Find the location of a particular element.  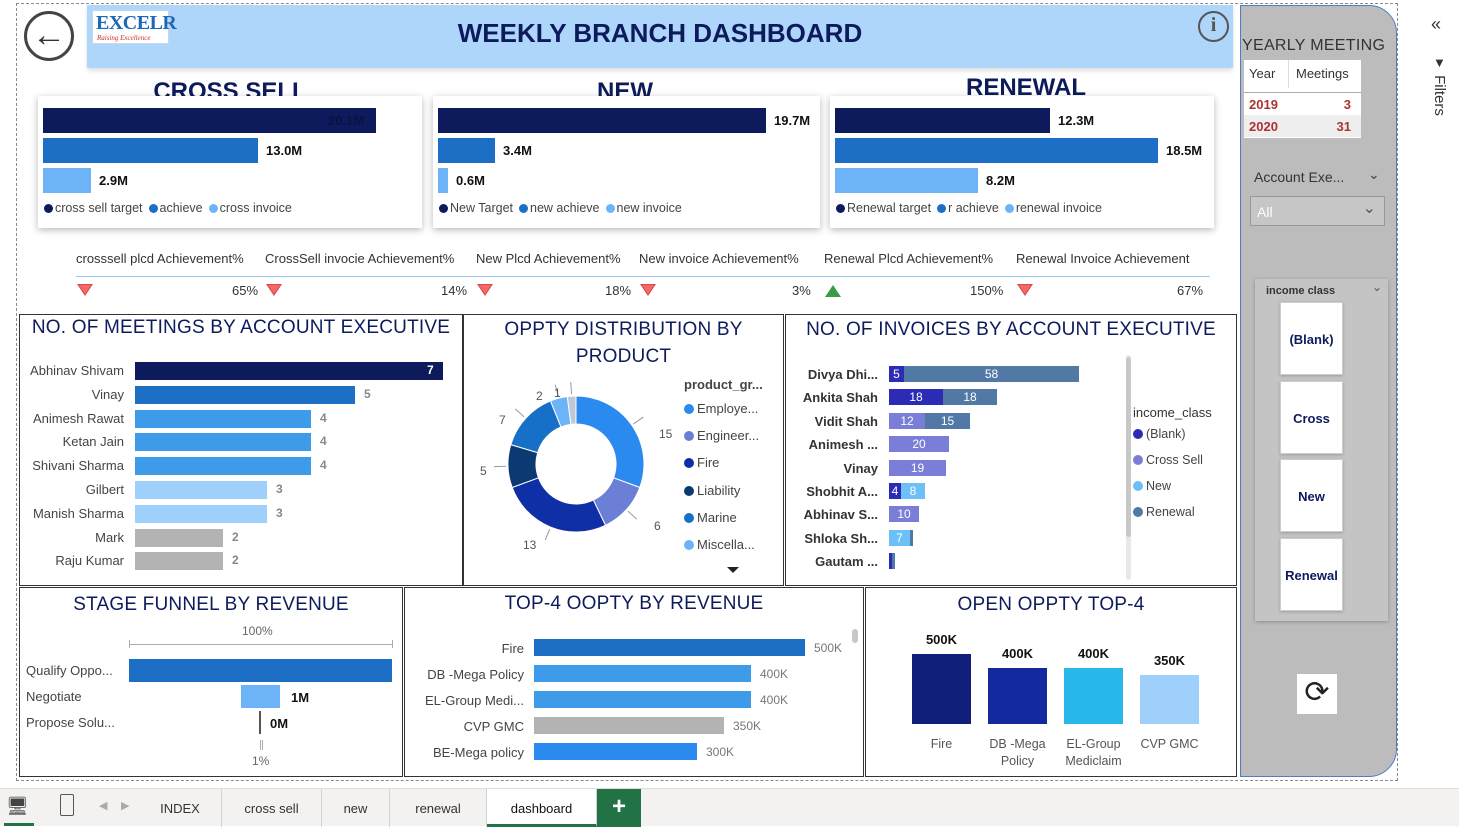

yearly-meeting-table: Year Meetings 2019 3 2020 31 is located at coordinates (1302, 99).